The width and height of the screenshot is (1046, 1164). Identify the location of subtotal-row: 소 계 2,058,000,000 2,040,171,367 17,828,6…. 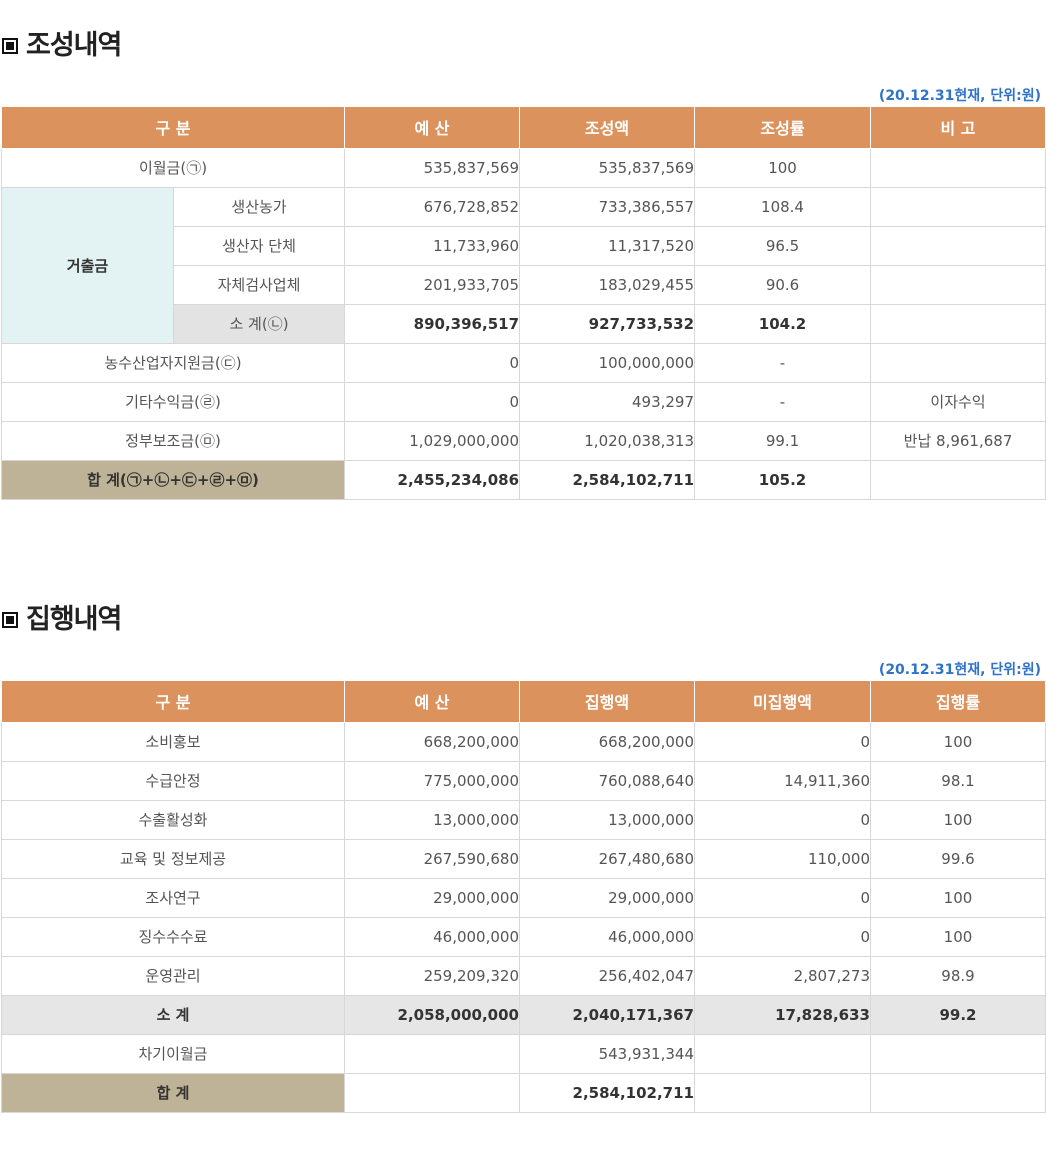
(523, 1014).